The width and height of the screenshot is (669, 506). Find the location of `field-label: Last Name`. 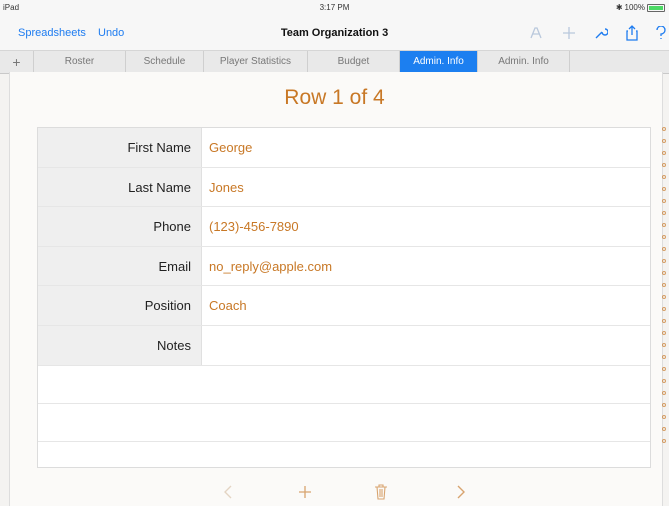

field-label: Last Name is located at coordinates (120, 187).